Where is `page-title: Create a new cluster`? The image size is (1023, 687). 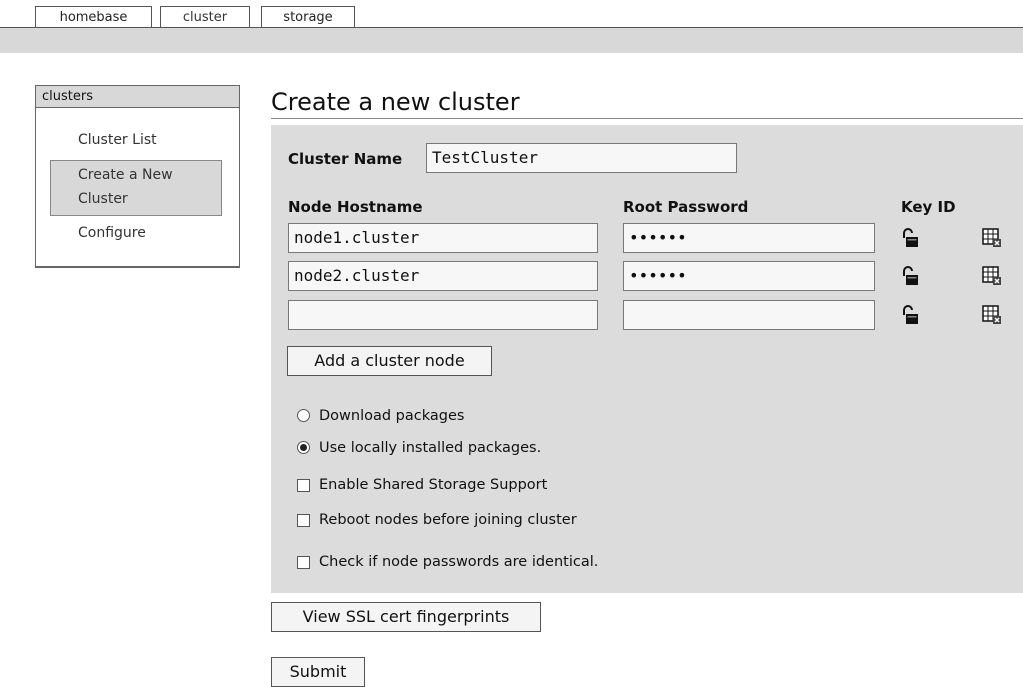
page-title: Create a new cluster is located at coordinates (395, 102).